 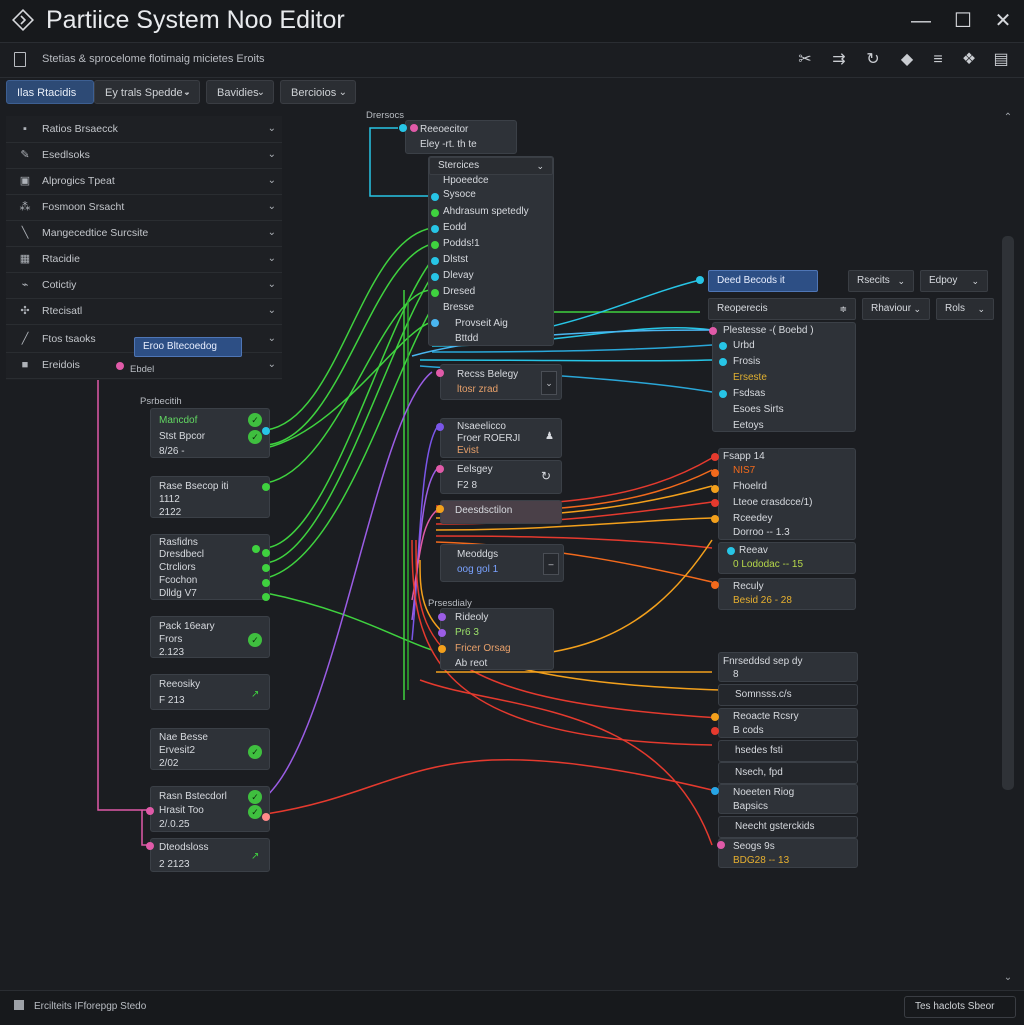 What do you see at coordinates (965, 309) in the screenshot?
I see `rols-dropdown: Rols ⌄` at bounding box center [965, 309].